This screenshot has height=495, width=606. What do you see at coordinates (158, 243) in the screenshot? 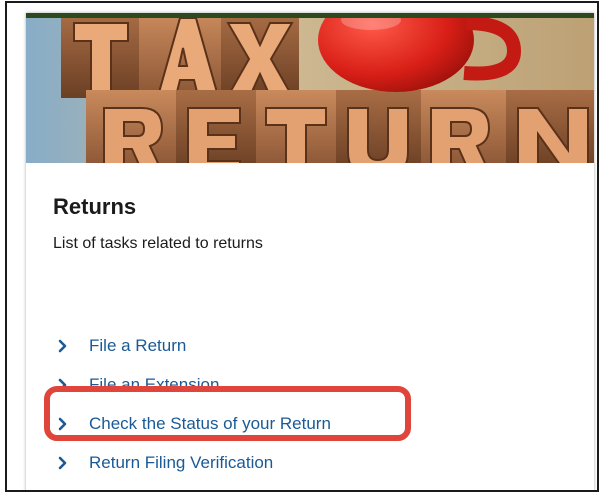
I see `card-description: List of tasks related to returns` at bounding box center [158, 243].